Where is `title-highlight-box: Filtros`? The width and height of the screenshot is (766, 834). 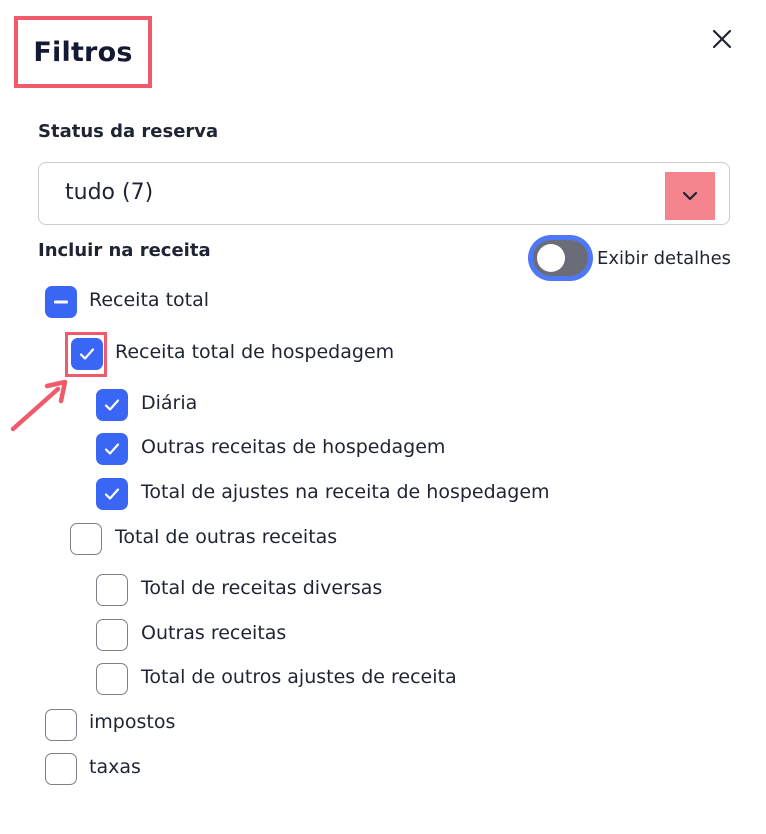
title-highlight-box: Filtros is located at coordinates (83, 52).